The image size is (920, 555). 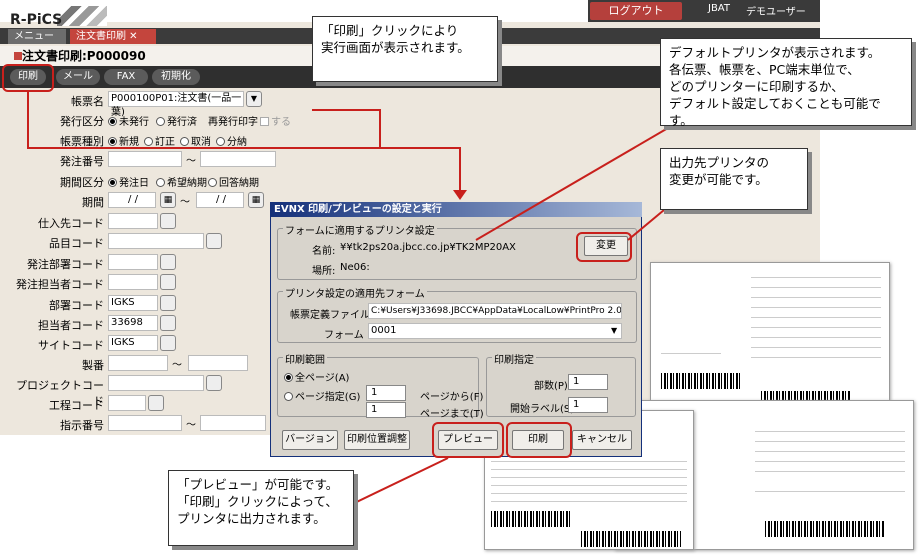 I want to click on callout-preview: 「プレビュー」が可能です。 「印刷」クリックによって、 プリンタに出力されます。, so click(x=261, y=508).